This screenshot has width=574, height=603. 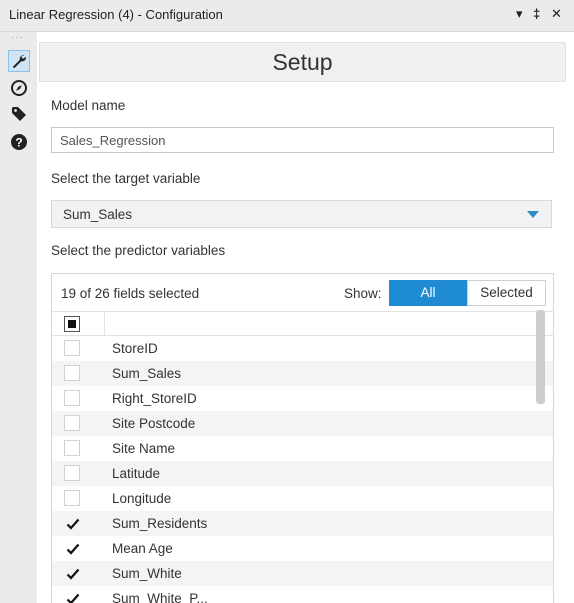 What do you see at coordinates (302, 423) in the screenshot?
I see `table-row: Site Postcode` at bounding box center [302, 423].